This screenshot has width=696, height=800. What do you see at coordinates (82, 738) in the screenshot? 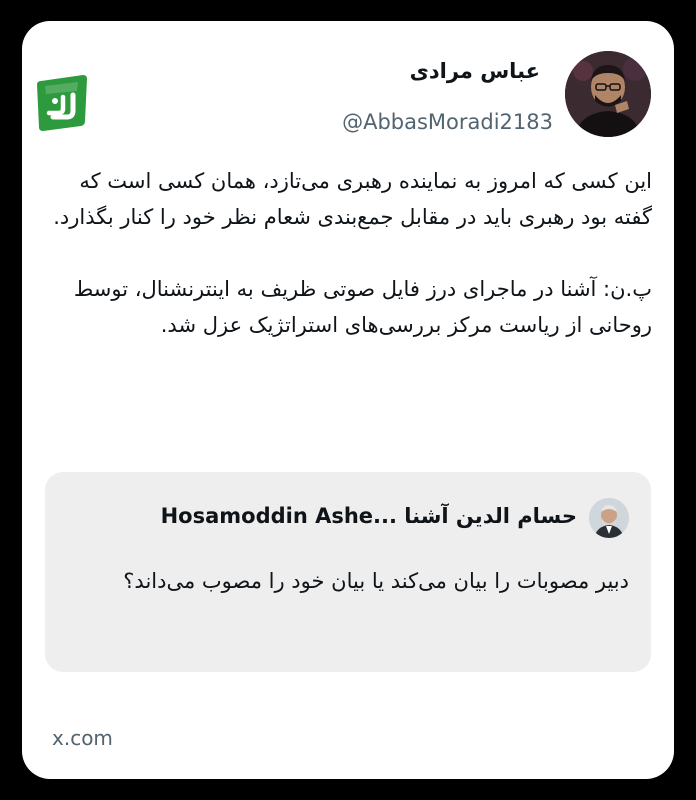
I see `source-link: x.com` at bounding box center [82, 738].